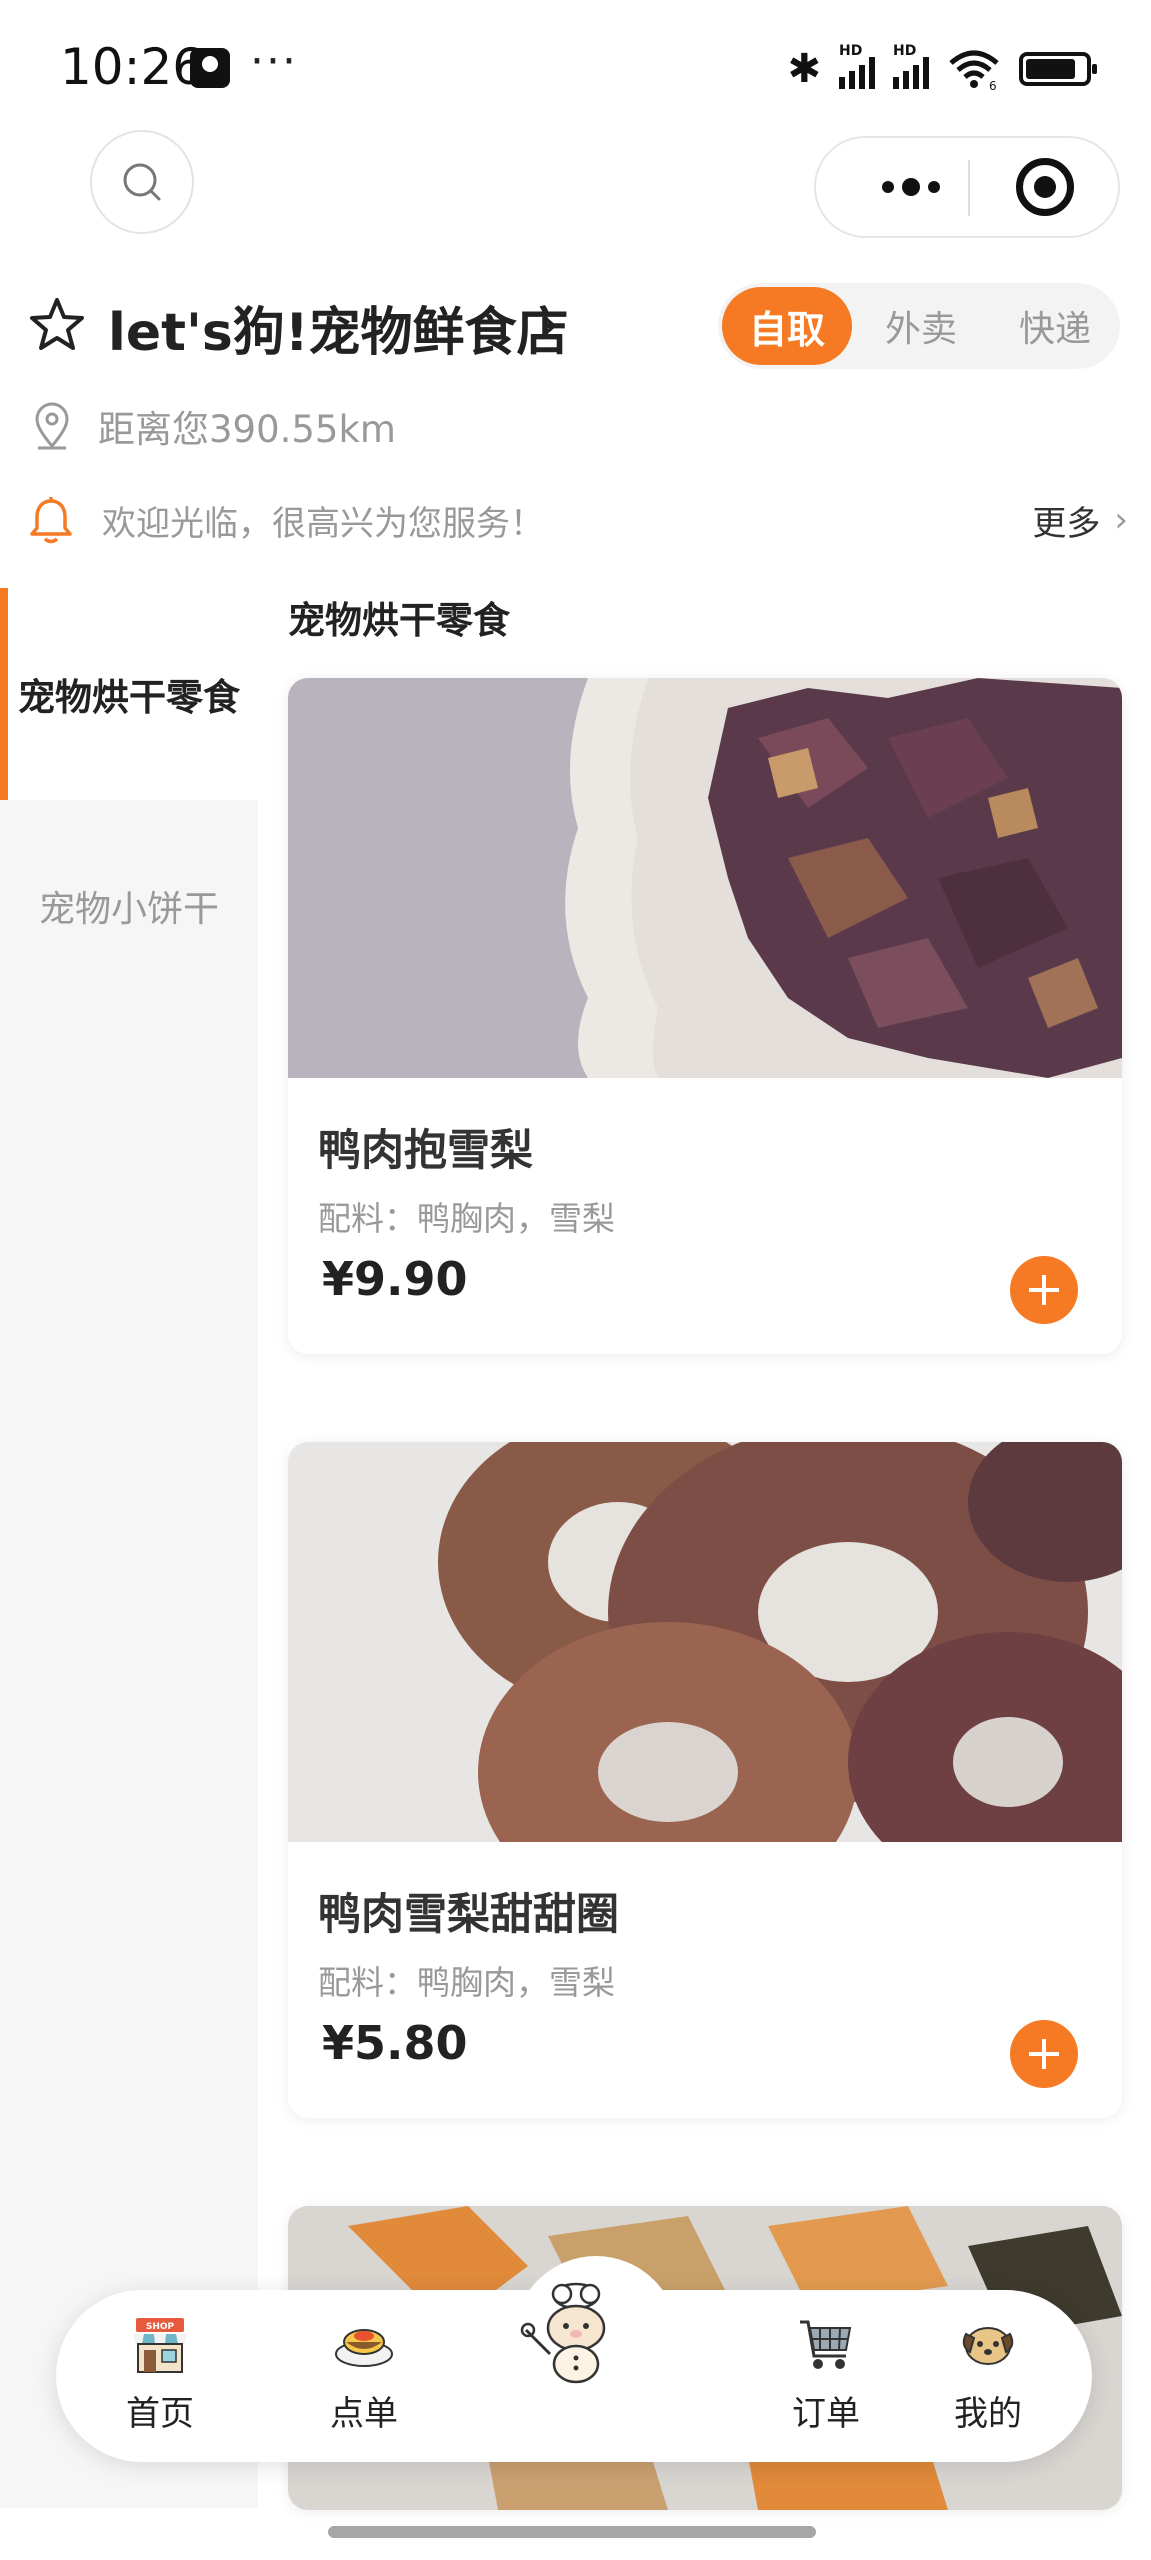  I want to click on tab-order: 点单, so click(364, 2376).